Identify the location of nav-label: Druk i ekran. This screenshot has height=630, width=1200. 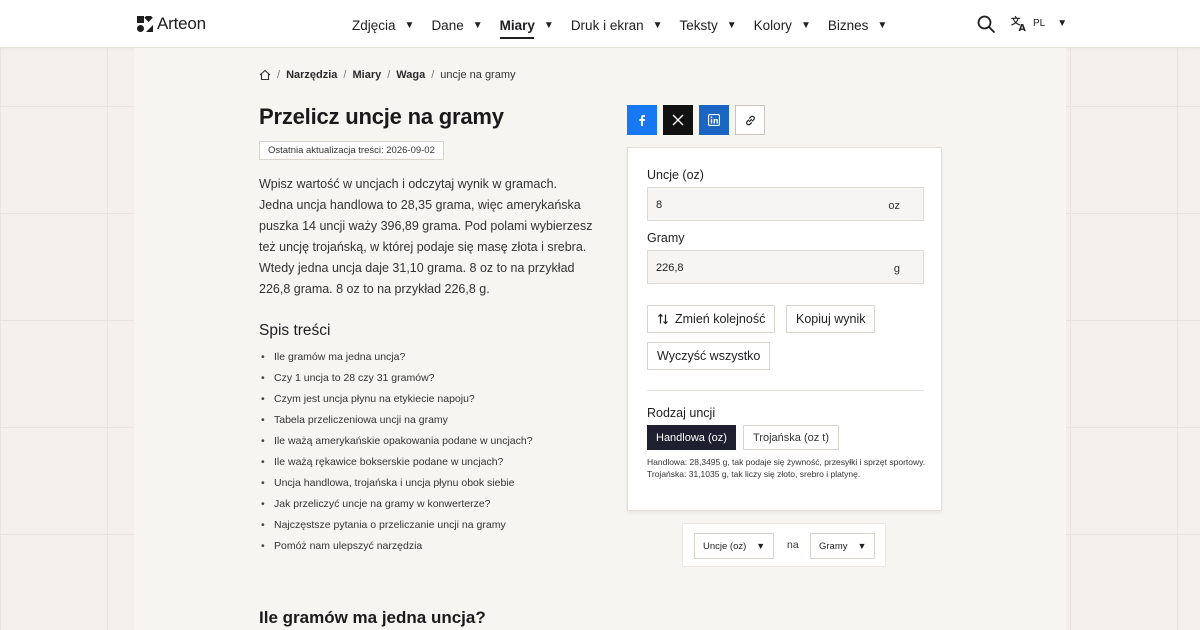
(607, 25).